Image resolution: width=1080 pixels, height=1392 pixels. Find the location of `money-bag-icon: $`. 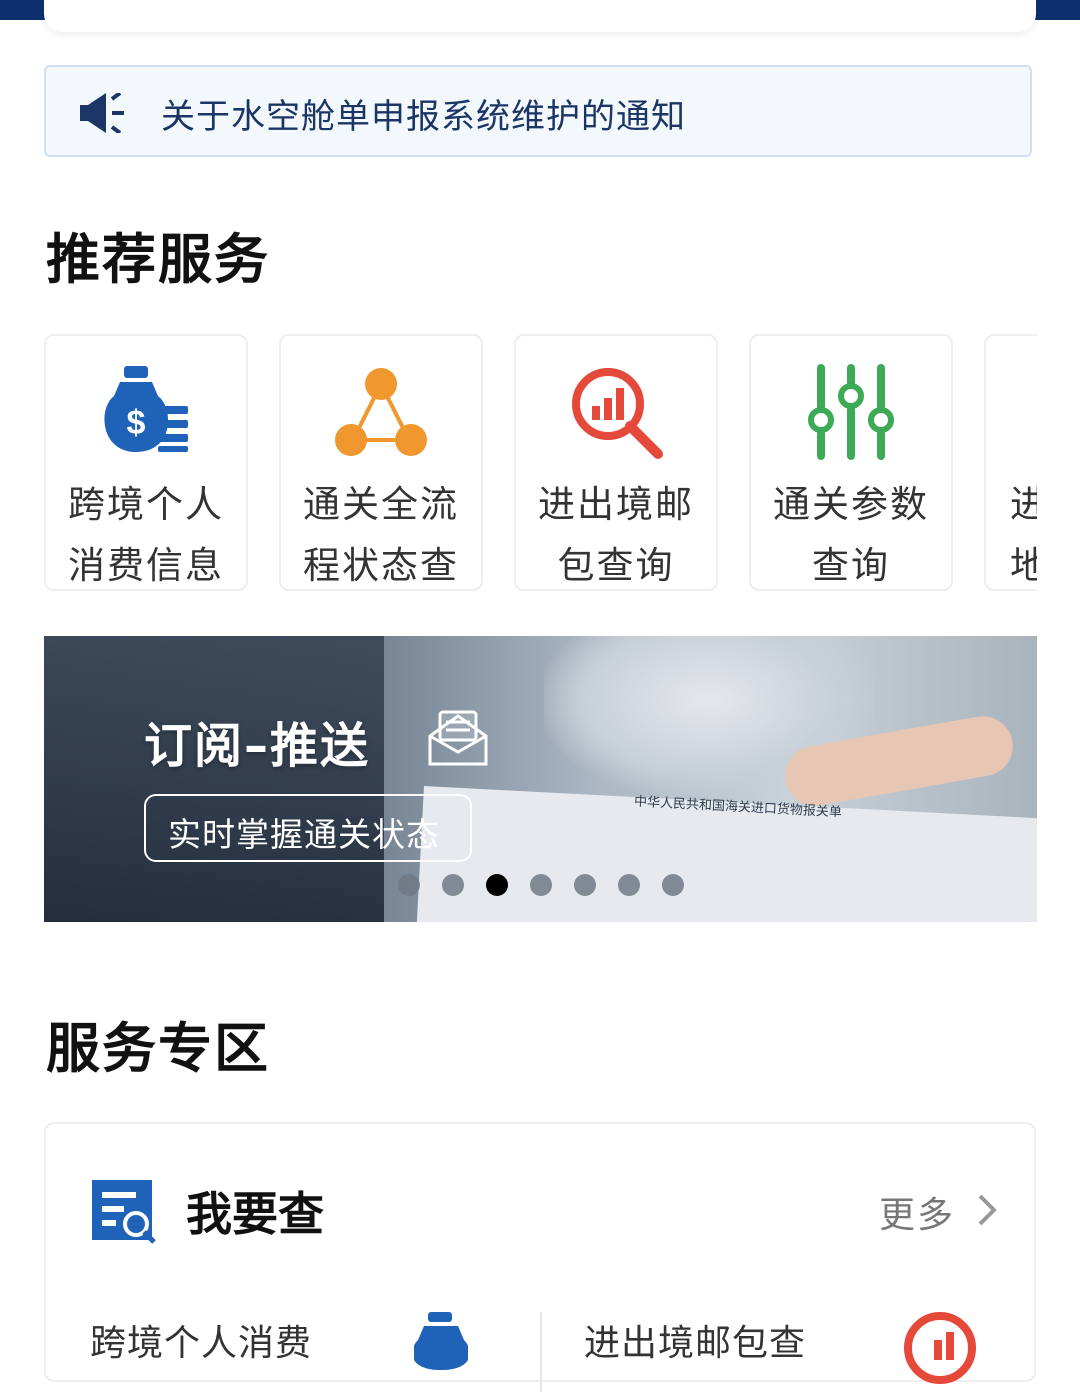

money-bag-icon: $ is located at coordinates (146, 409).